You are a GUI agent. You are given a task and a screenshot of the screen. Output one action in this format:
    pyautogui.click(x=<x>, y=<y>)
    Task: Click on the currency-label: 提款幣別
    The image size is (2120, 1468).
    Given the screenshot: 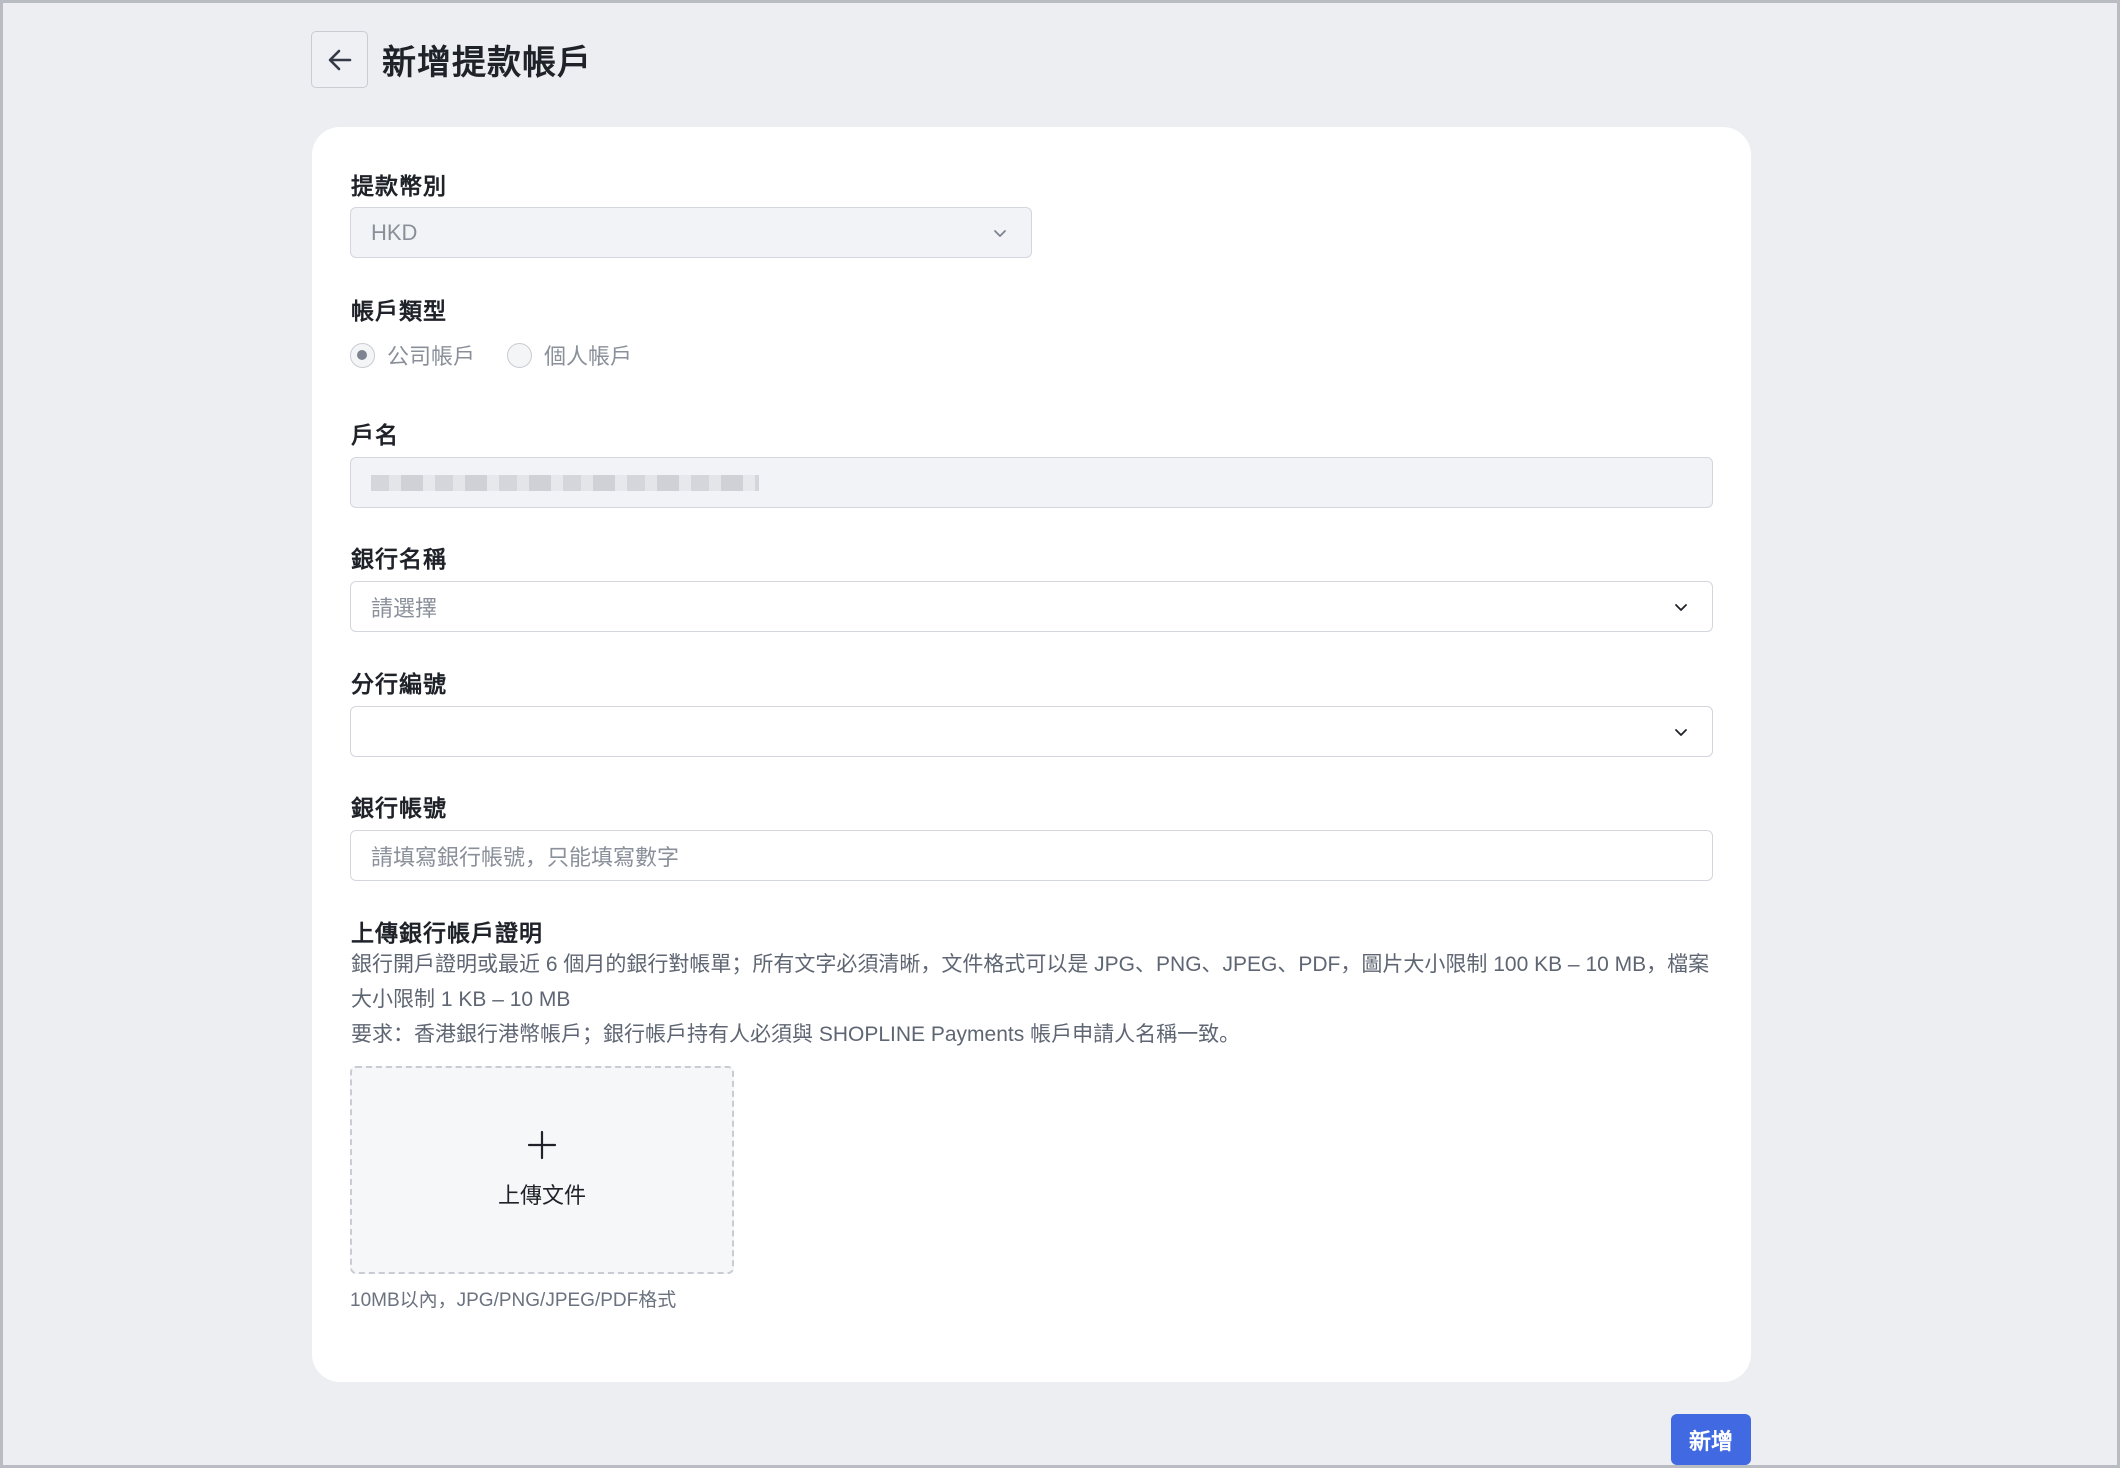 What is the action you would take?
    pyautogui.click(x=399, y=186)
    